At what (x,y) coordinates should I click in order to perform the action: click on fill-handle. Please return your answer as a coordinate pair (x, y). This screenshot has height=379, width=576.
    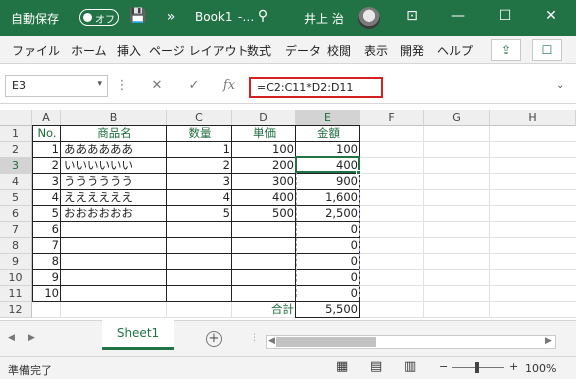
    Looking at the image, I should click on (358, 172).